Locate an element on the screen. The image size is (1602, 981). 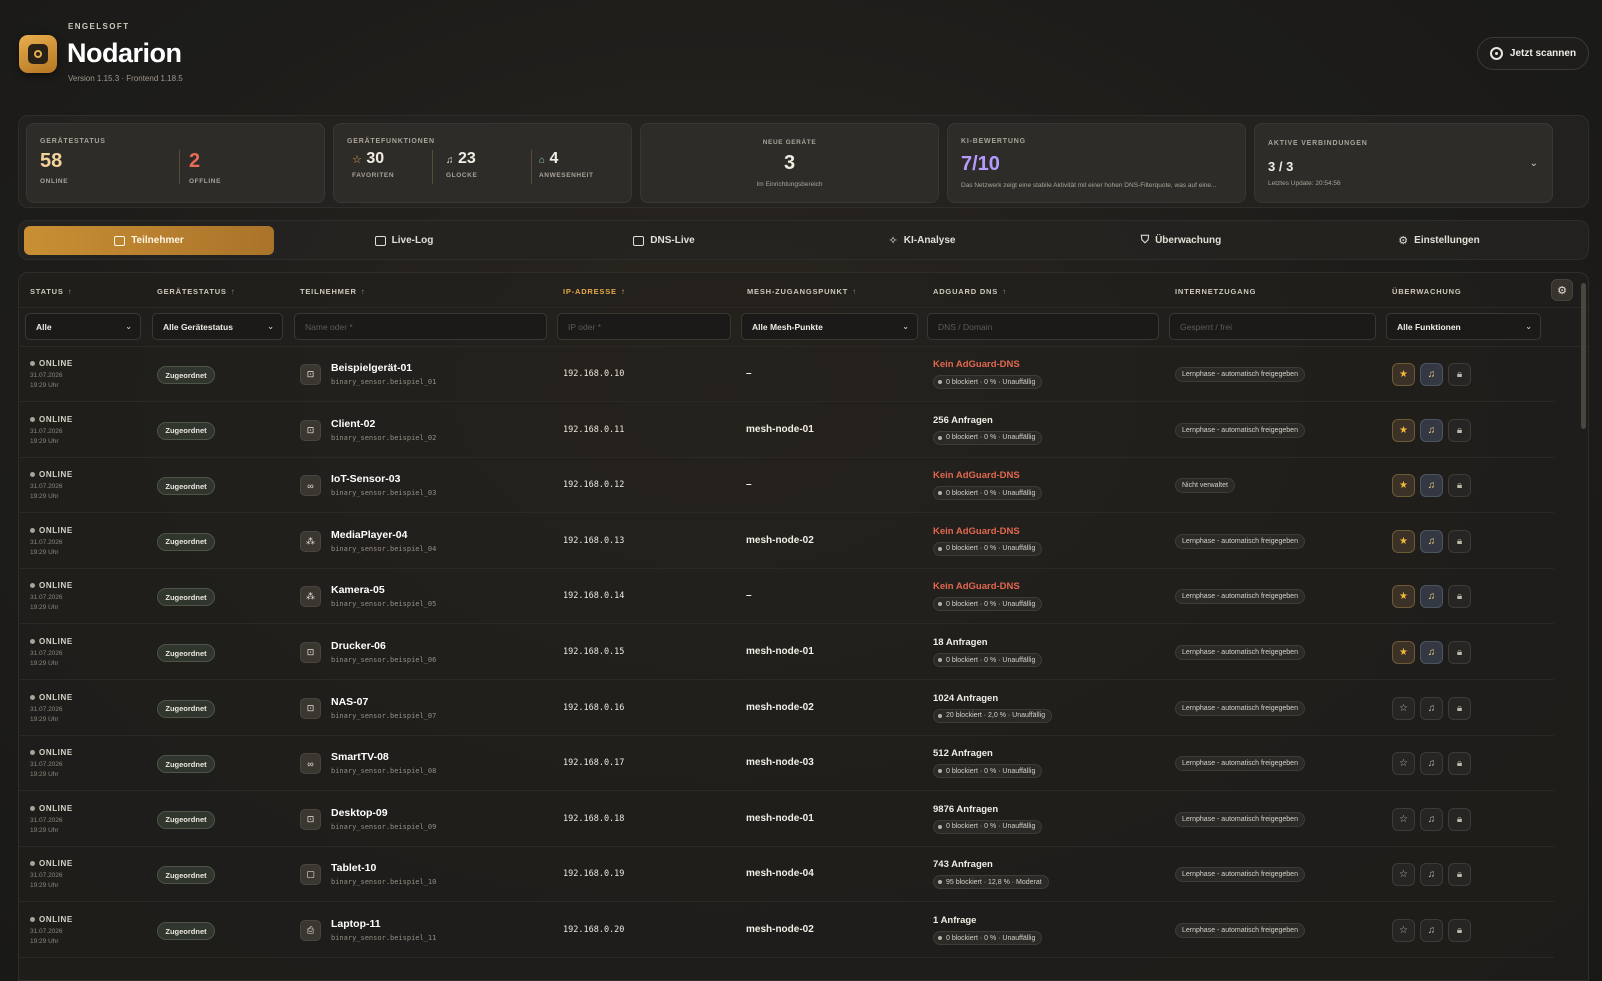
device-name: Desktop-09 is located at coordinates (359, 813).